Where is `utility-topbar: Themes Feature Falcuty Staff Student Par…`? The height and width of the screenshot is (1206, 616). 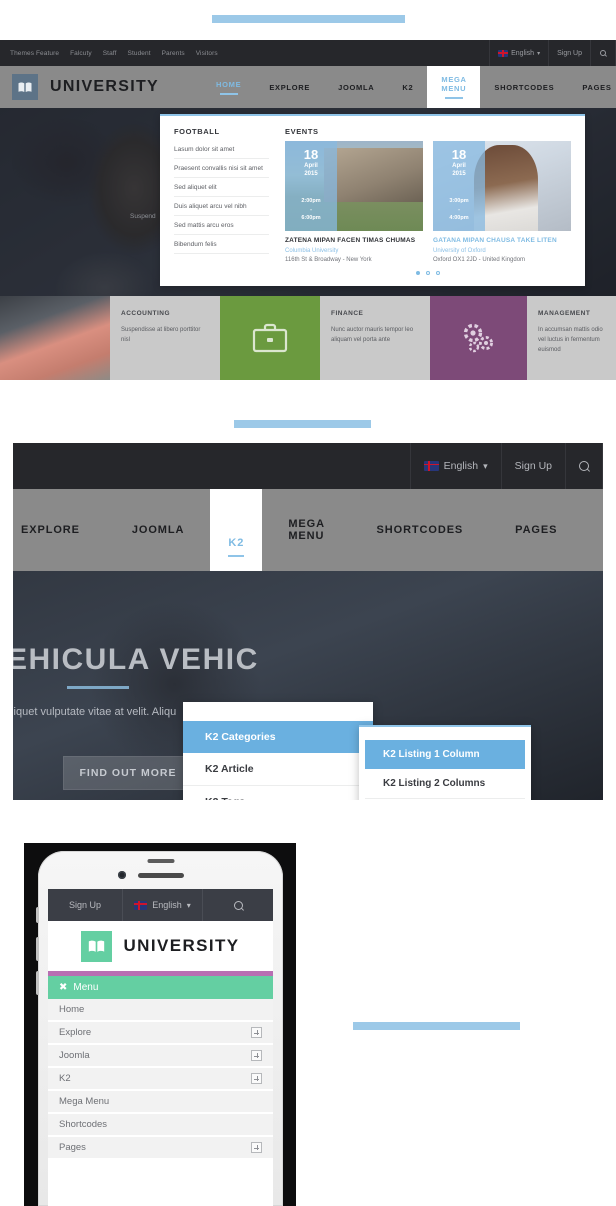
utility-topbar: Themes Feature Falcuty Staff Student Par… is located at coordinates (308, 53).